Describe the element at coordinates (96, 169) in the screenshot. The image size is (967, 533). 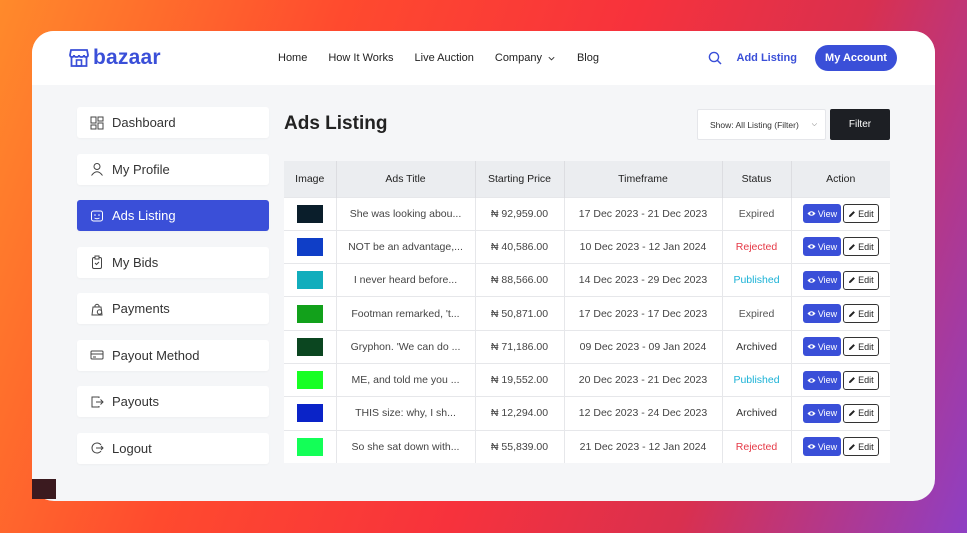
I see `user-icon` at that location.